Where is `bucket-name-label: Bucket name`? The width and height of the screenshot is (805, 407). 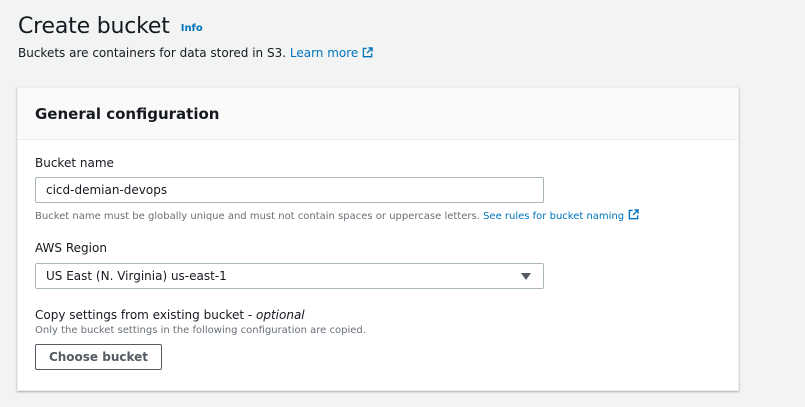
bucket-name-label: Bucket name is located at coordinates (74, 163).